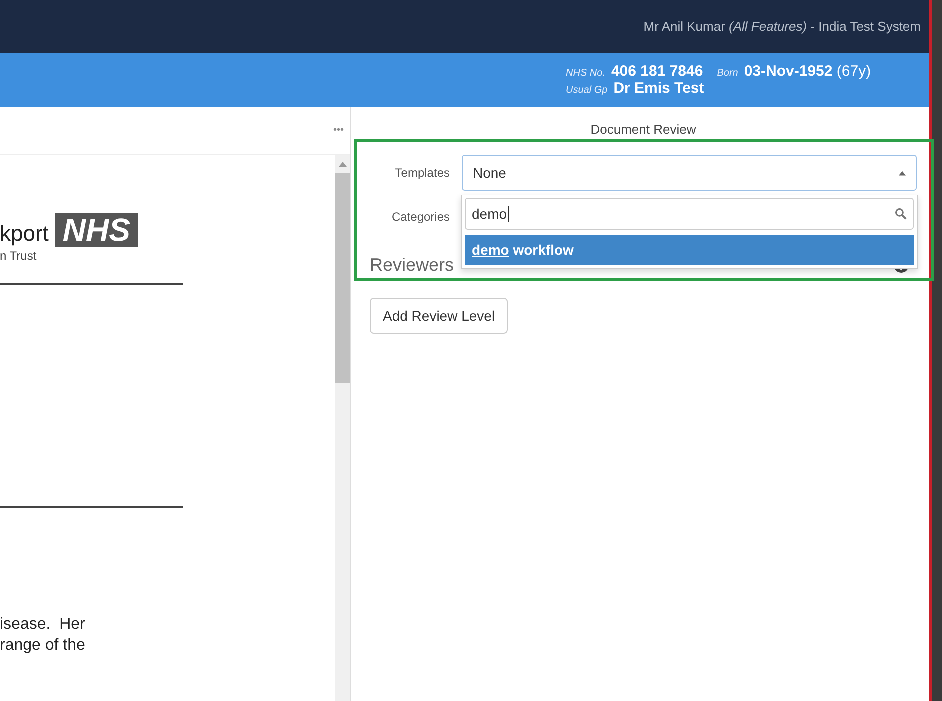  What do you see at coordinates (689, 250) in the screenshot?
I see `dropdown-option: demo workflow` at bounding box center [689, 250].